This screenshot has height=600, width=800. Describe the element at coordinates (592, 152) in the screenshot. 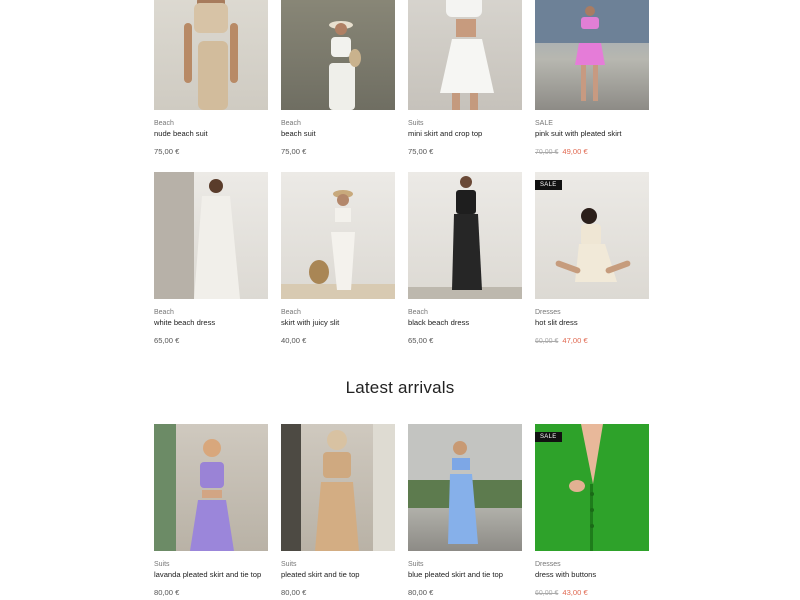

I see `product-price: 70,00 €49,00 €` at that location.